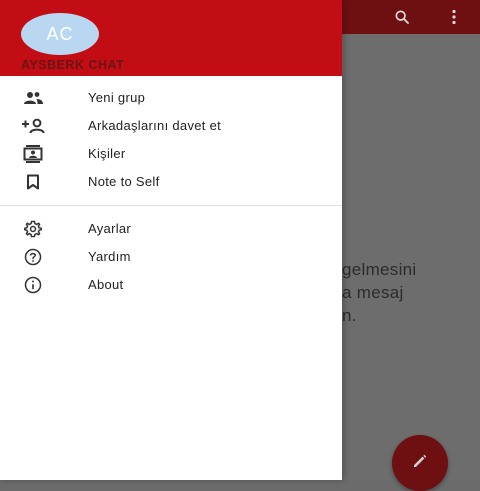  I want to click on drawer-divider, so click(171, 205).